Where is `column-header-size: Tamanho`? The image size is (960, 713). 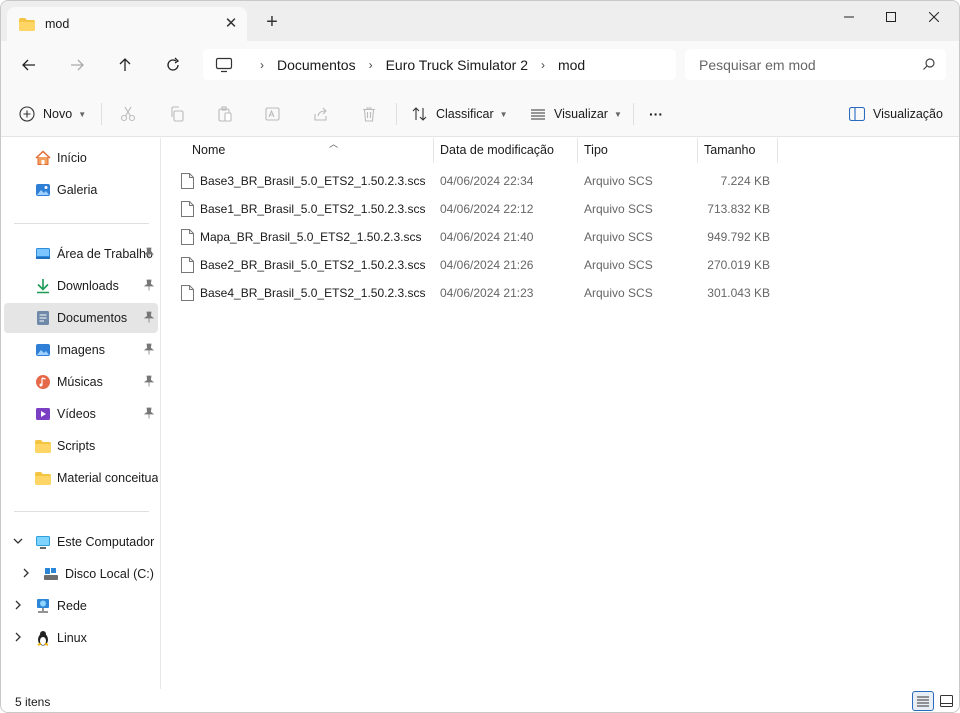
column-header-size: Tamanho is located at coordinates (737, 150).